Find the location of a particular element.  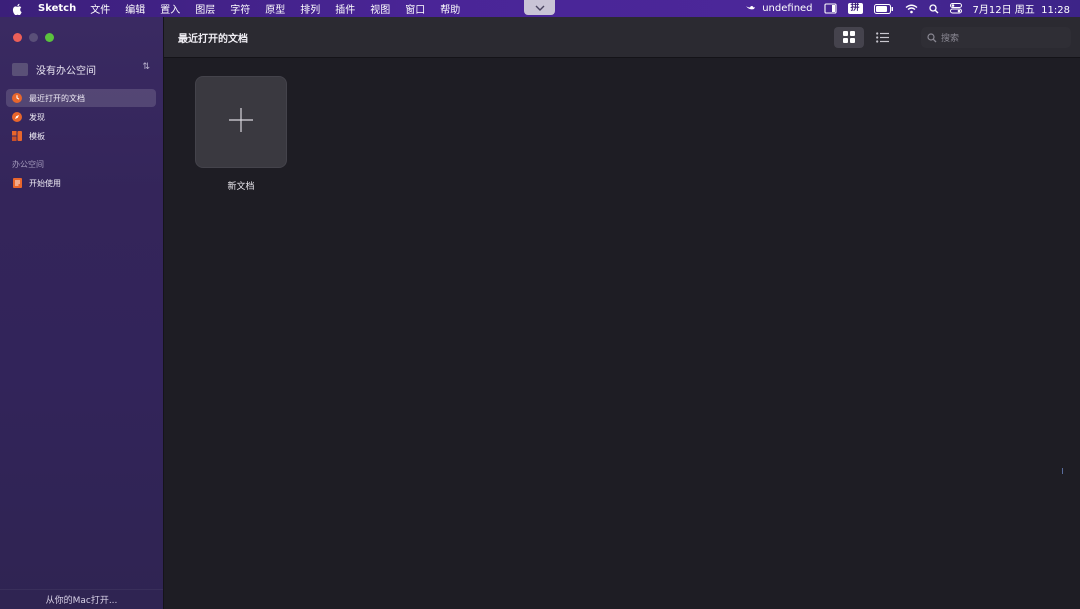

menu-insert: 置入 is located at coordinates (170, 8).